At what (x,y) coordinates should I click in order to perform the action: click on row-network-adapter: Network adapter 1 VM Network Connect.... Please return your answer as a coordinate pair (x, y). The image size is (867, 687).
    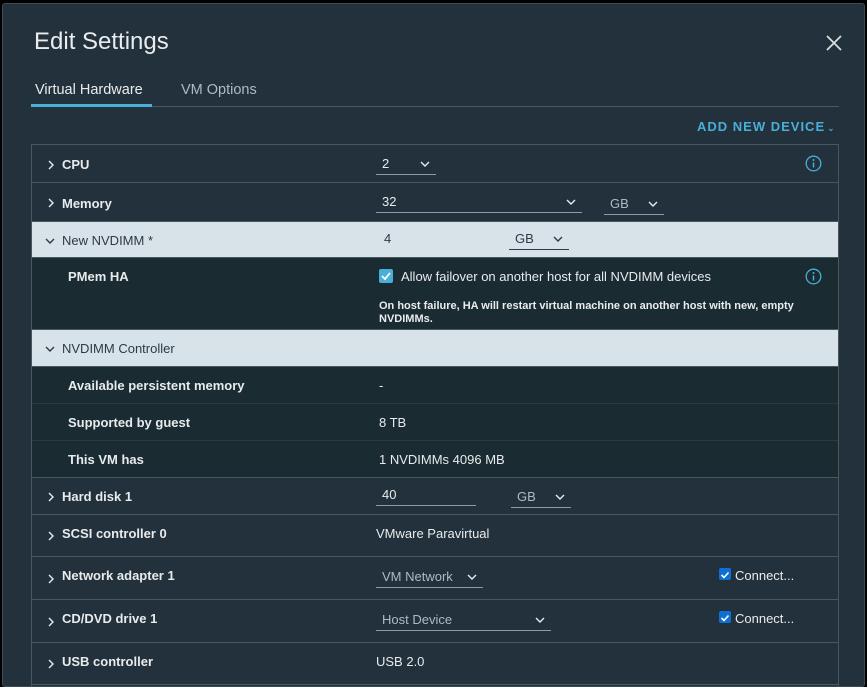
    Looking at the image, I should click on (435, 578).